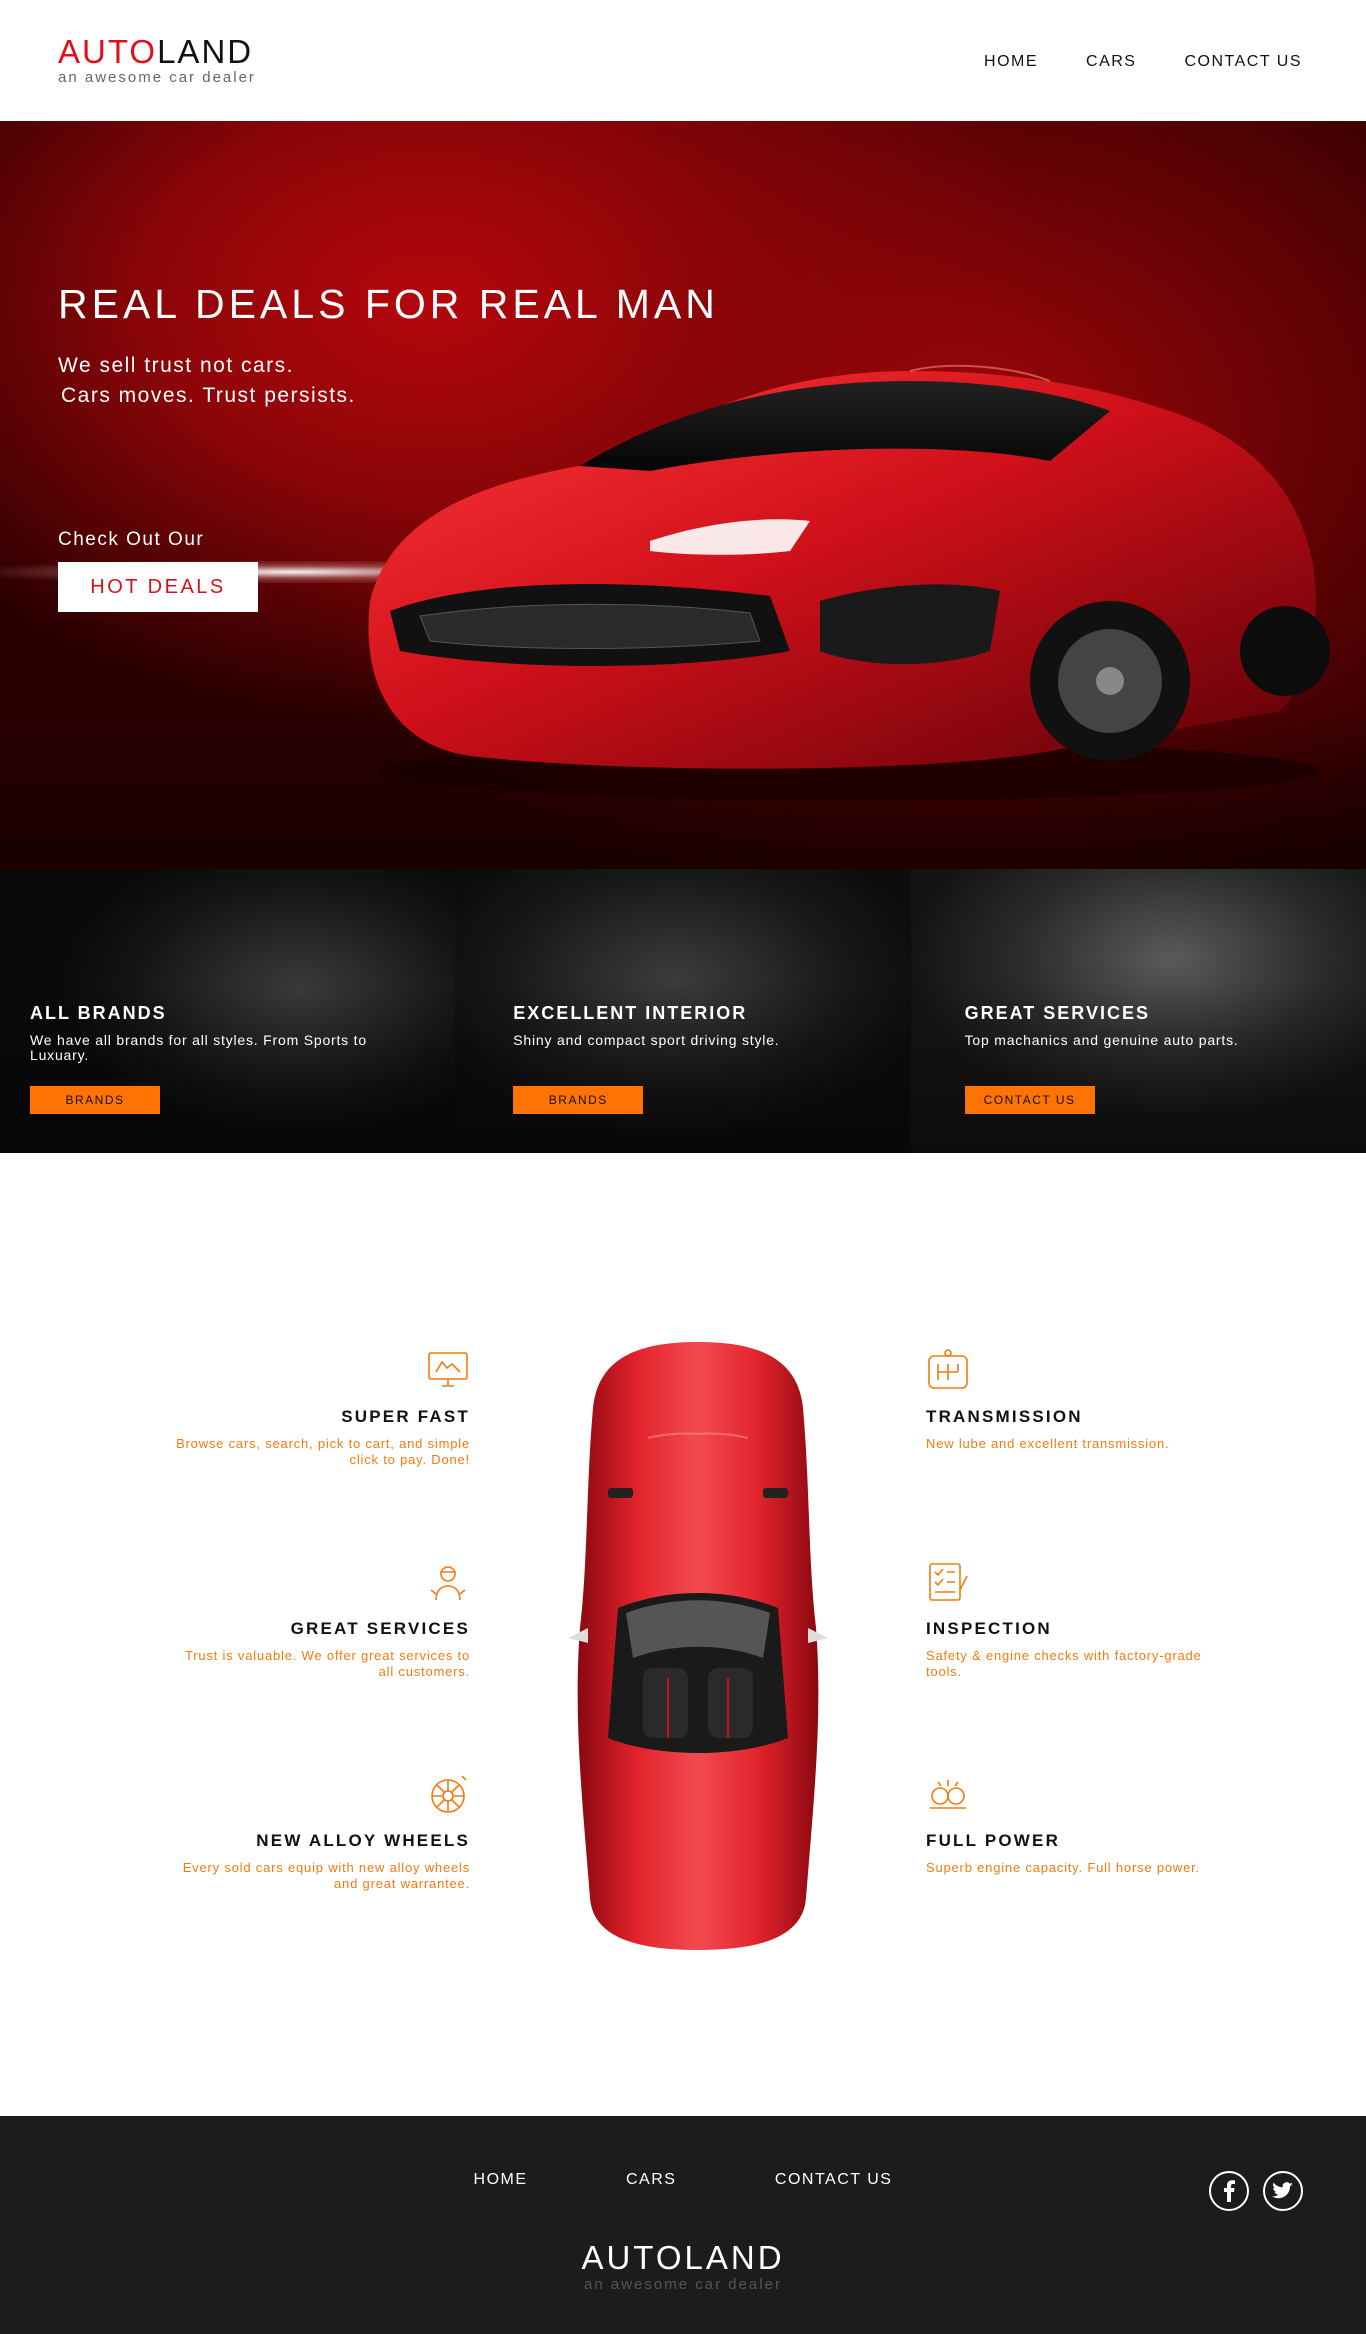 This screenshot has width=1366, height=2334. I want to click on logo: AUTOLAND an awesome car dealer, so click(157, 60).